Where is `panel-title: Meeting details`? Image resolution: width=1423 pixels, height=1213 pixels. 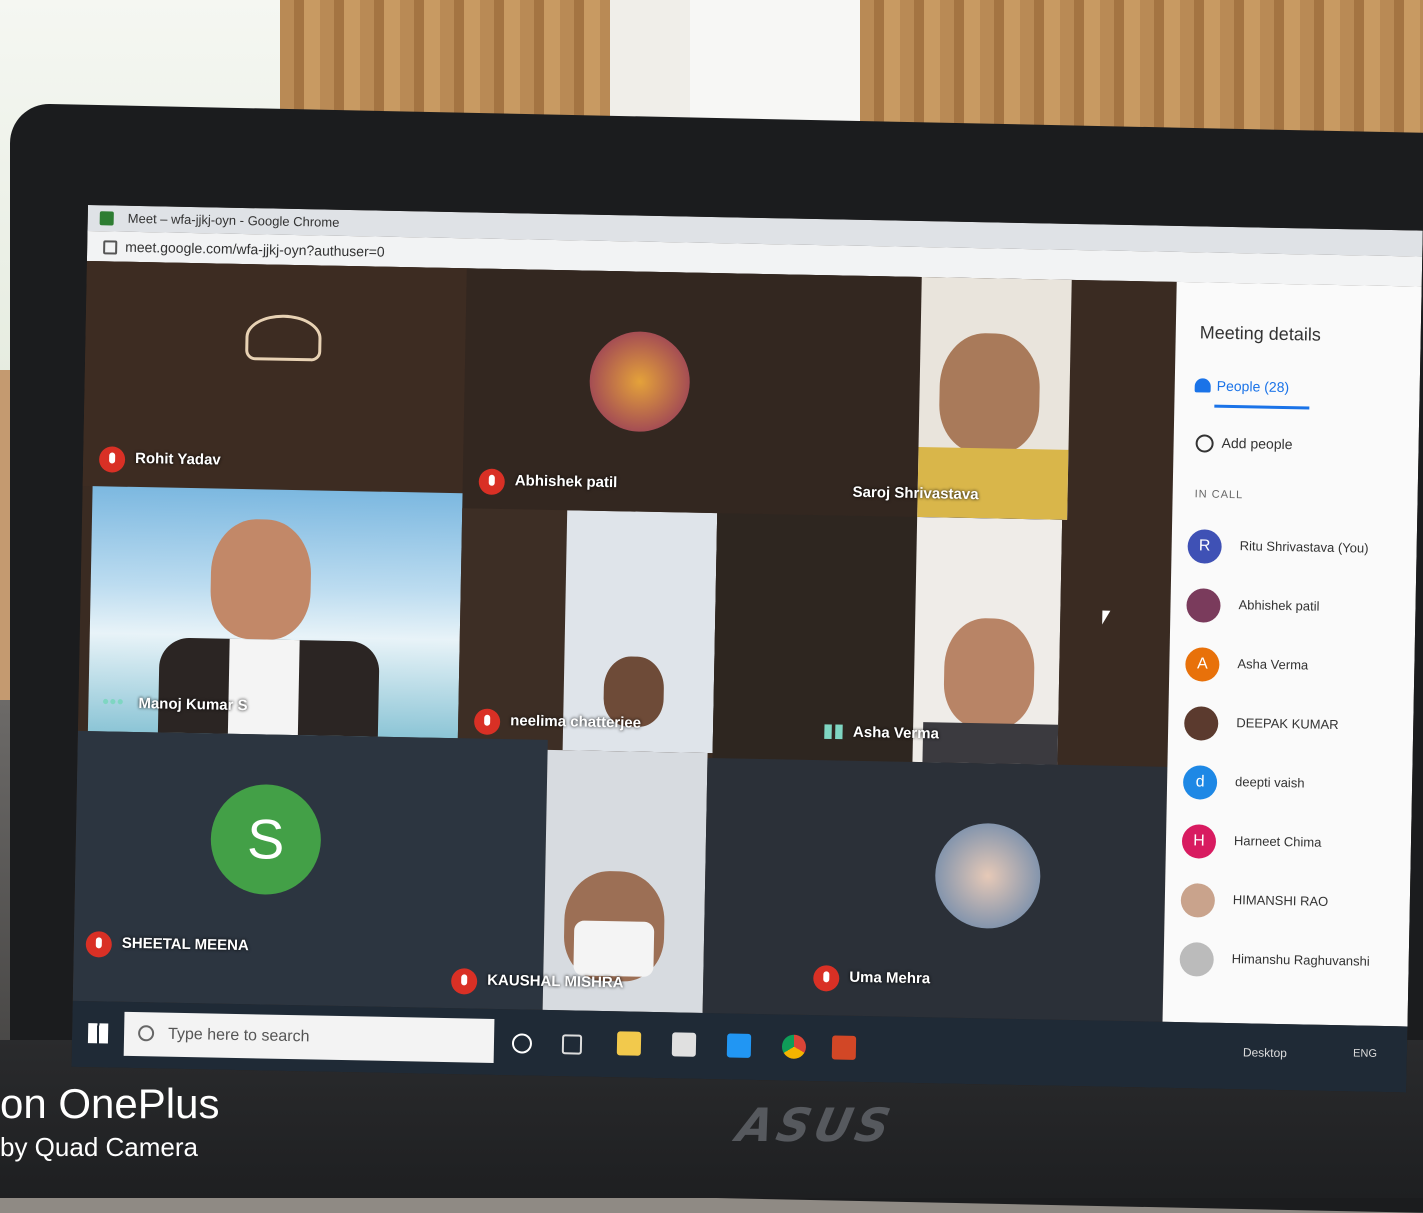
panel-title: Meeting details is located at coordinates (1260, 333).